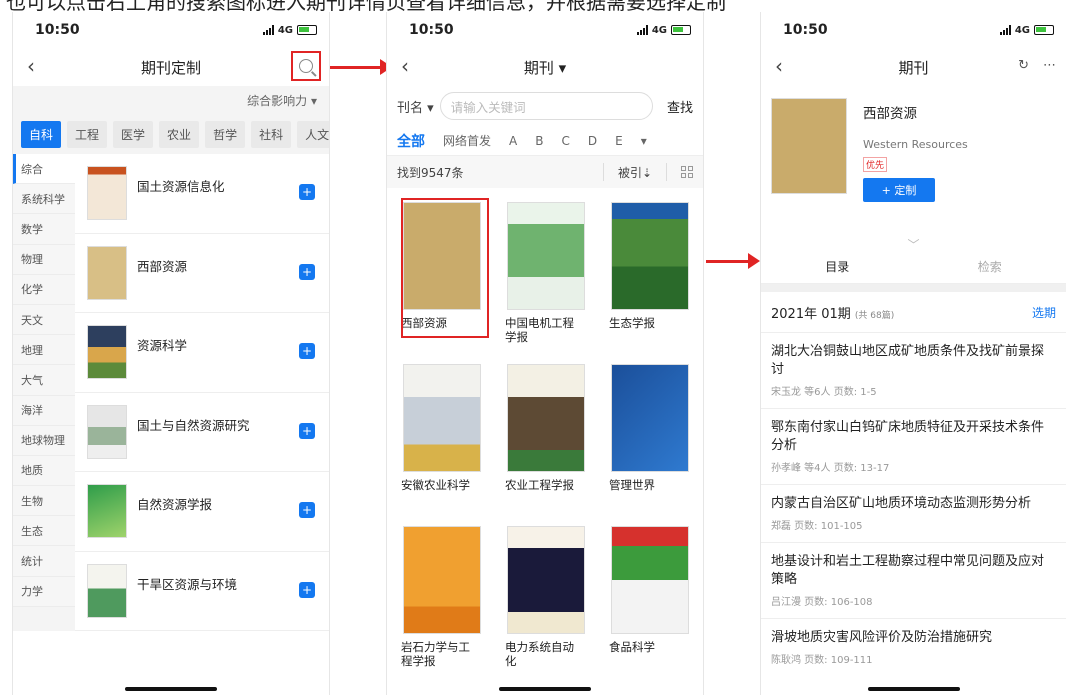 The height and width of the screenshot is (695, 1066). Describe the element at coordinates (306, 66) in the screenshot. I see `search-button` at that location.